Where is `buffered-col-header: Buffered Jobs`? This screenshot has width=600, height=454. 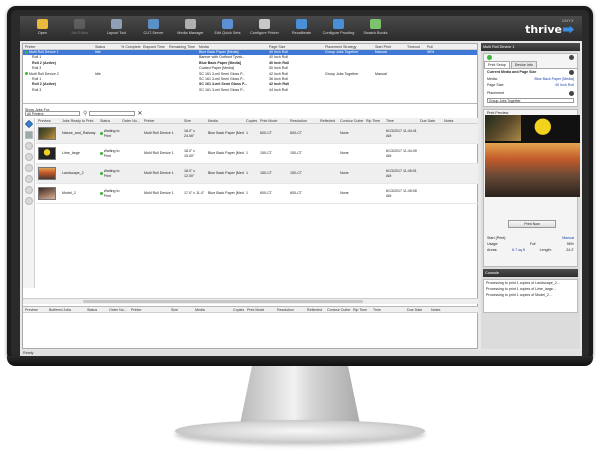
buffered-col-header: Buffered Jobs is located at coordinates (66, 309).